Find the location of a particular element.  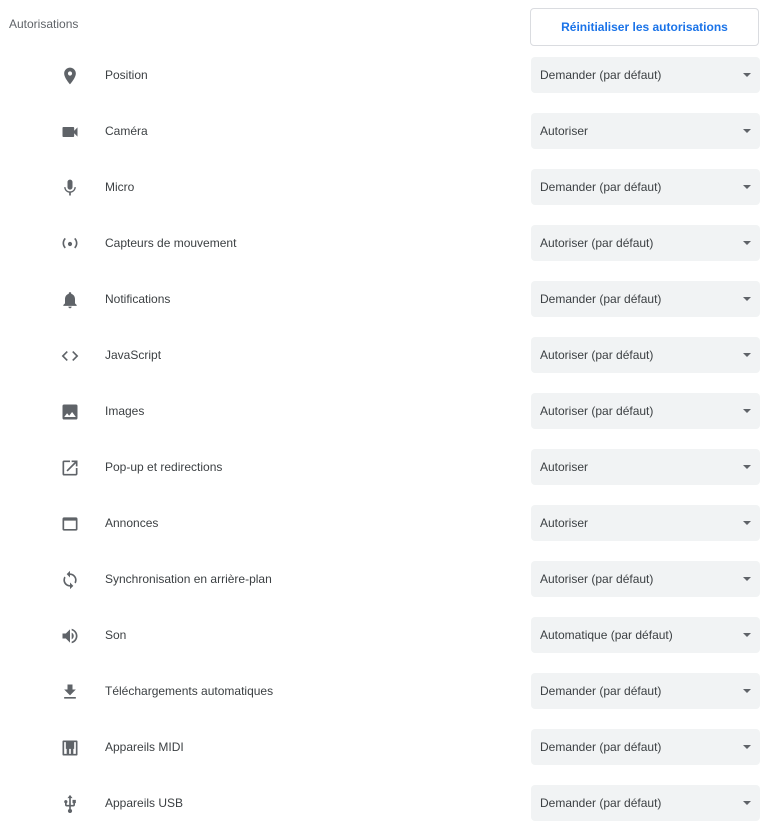

permission-row: JavaScript Autoriser (par défaut) is located at coordinates (380, 356).